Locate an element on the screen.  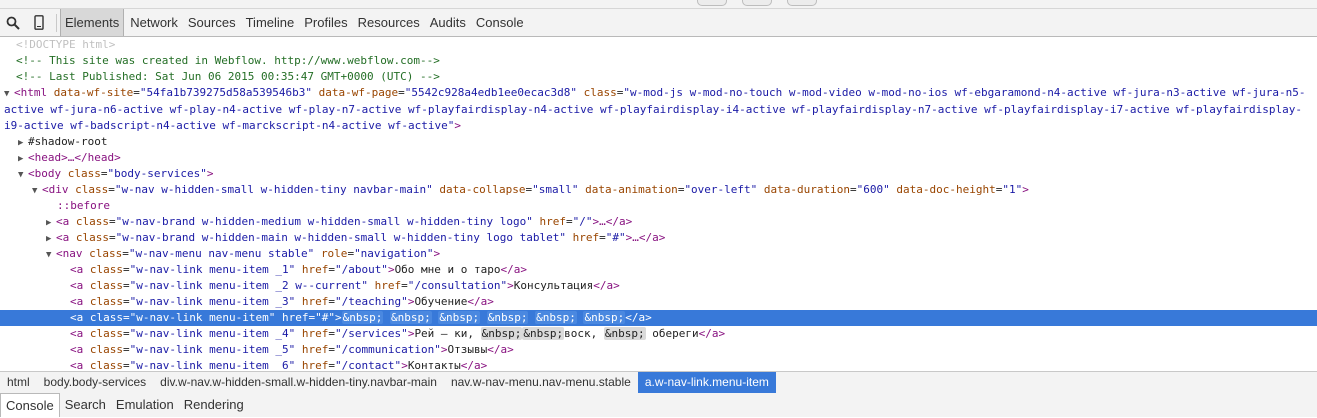
device-mode-icon is located at coordinates (39, 23).